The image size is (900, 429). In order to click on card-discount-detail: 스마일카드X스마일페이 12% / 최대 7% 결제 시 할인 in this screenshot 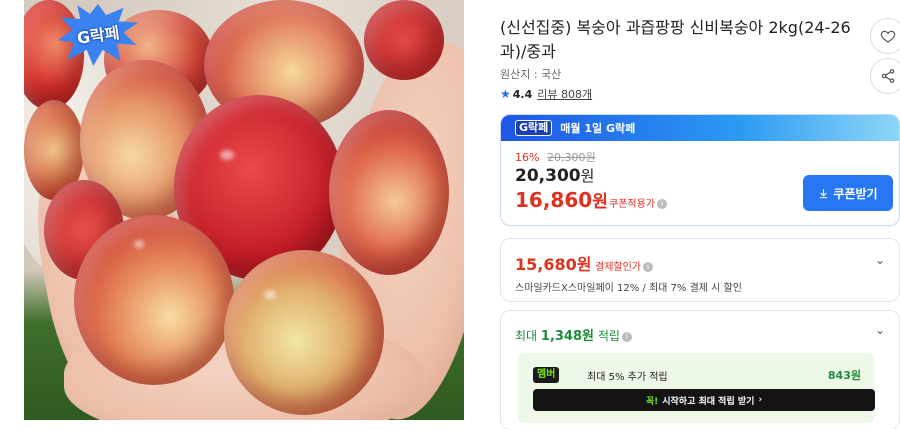, I will do `click(628, 288)`.